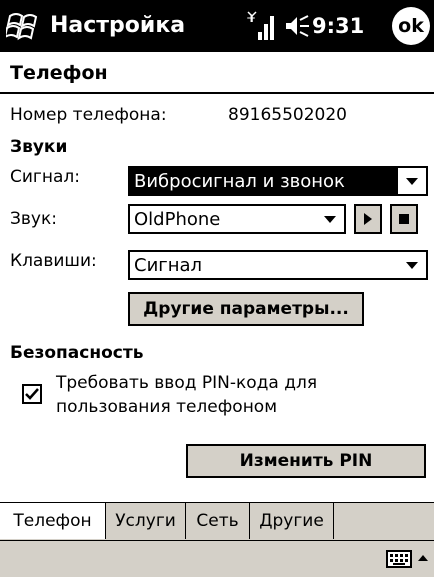 The width and height of the screenshot is (434, 577). Describe the element at coordinates (33, 219) in the screenshot. I see `sound-label: Звук:` at that location.